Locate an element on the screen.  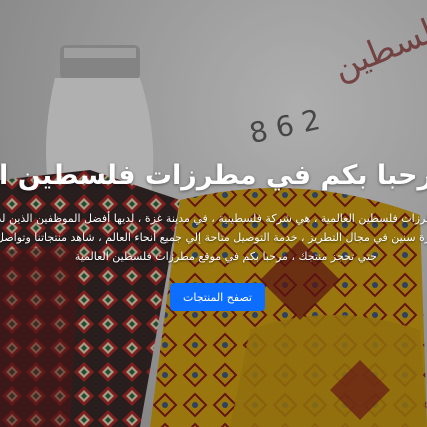
browse-products-button: تصفح المنتجات is located at coordinates (217, 297).